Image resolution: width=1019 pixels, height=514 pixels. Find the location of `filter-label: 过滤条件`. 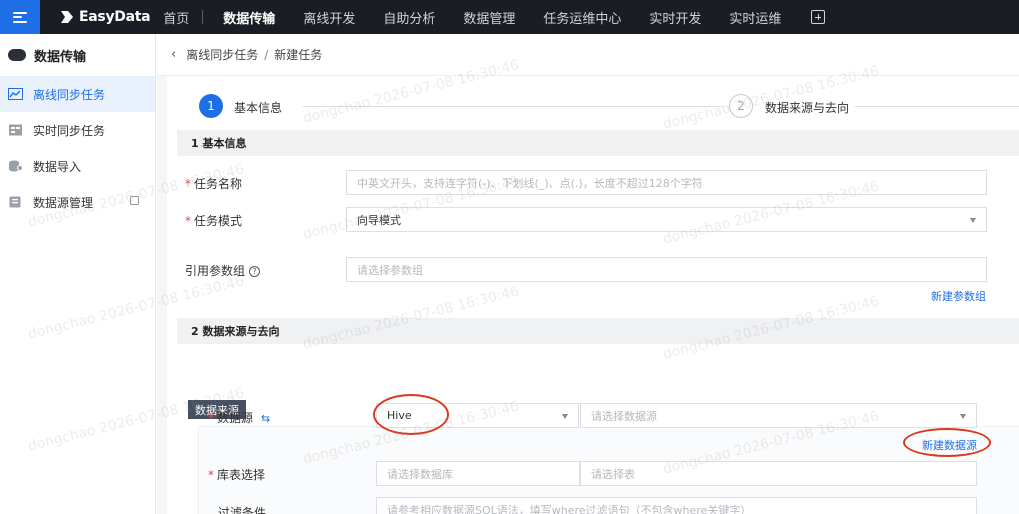

filter-label: 过滤条件 is located at coordinates (242, 510).